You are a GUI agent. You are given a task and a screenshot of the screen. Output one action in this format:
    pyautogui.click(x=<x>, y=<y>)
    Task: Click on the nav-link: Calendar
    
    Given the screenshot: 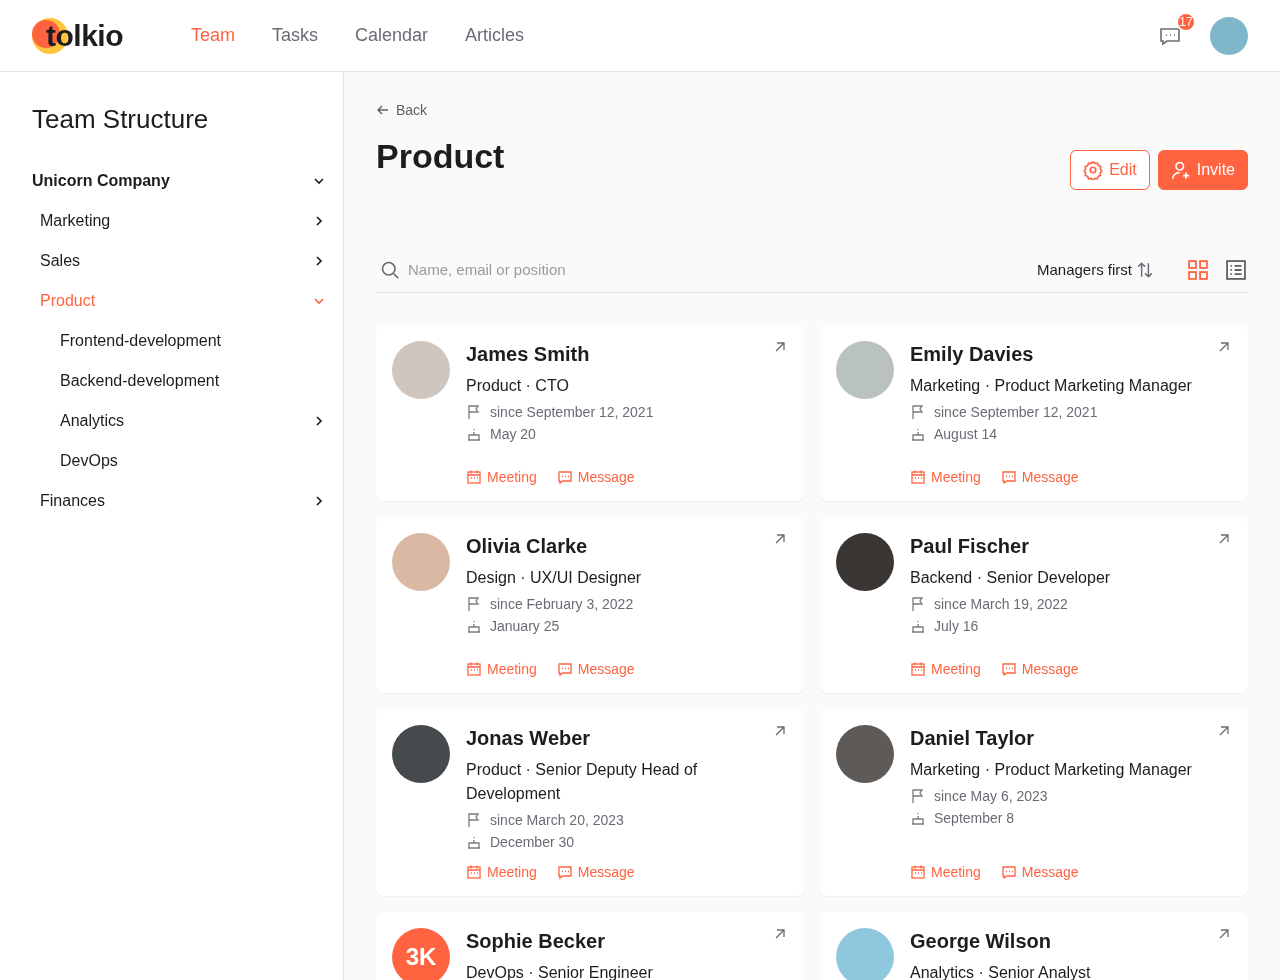 What is the action you would take?
    pyautogui.click(x=392, y=35)
    